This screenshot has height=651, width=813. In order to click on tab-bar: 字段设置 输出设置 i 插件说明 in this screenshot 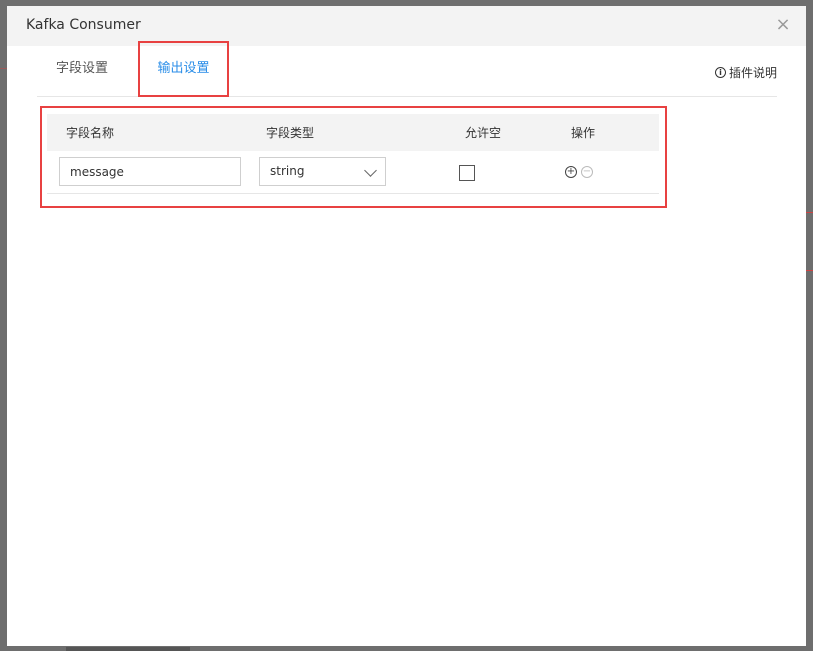, I will do `click(407, 69)`.